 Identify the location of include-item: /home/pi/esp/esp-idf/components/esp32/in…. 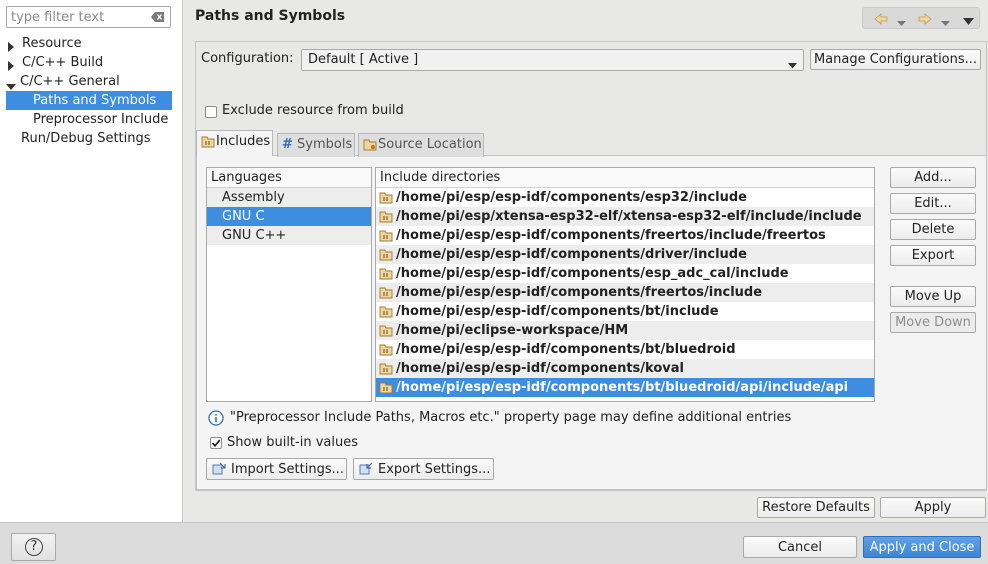
(625, 197).